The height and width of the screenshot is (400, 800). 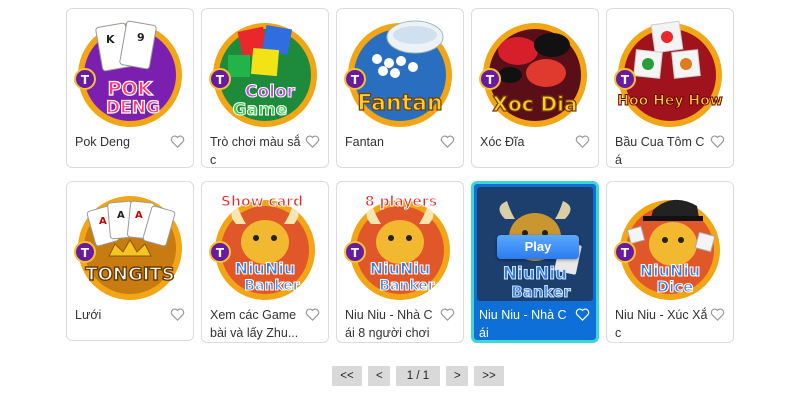 I want to click on game-card-fantan: Fantan T Fantan, so click(x=400, y=88).